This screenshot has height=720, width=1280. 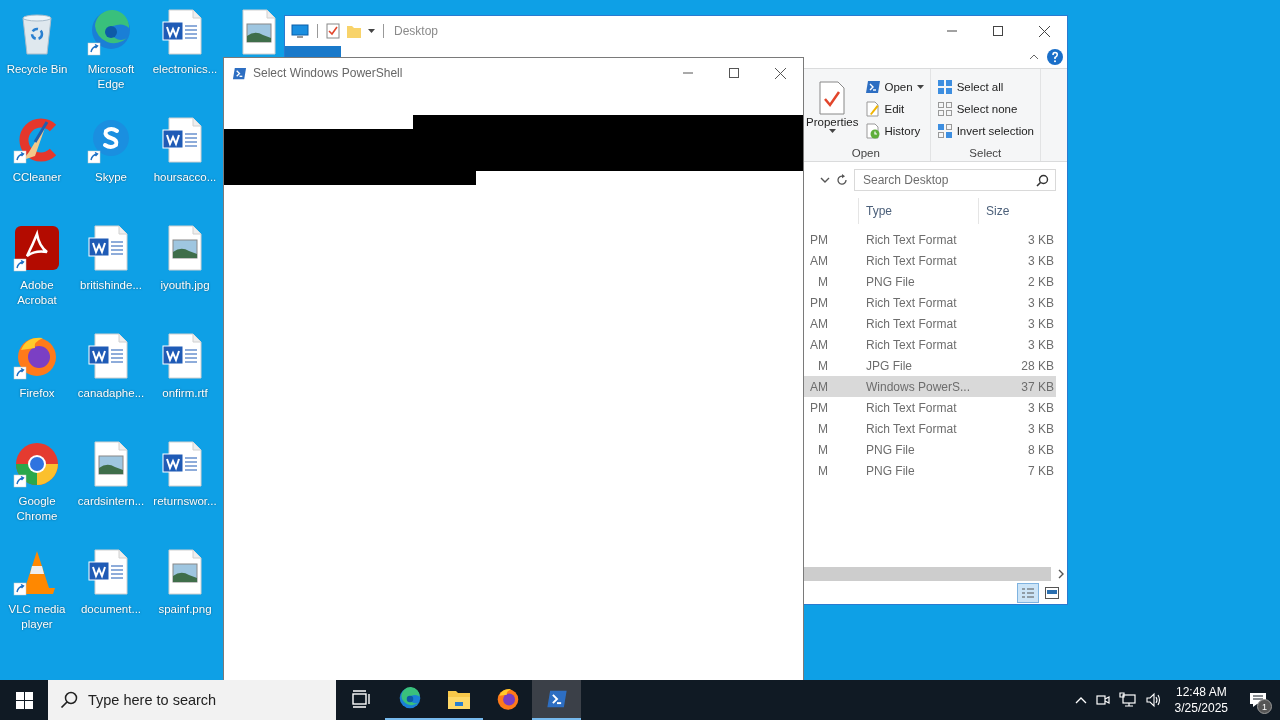 What do you see at coordinates (37, 293) in the screenshot?
I see `desktop-icon-label: Adobe Acrobat` at bounding box center [37, 293].